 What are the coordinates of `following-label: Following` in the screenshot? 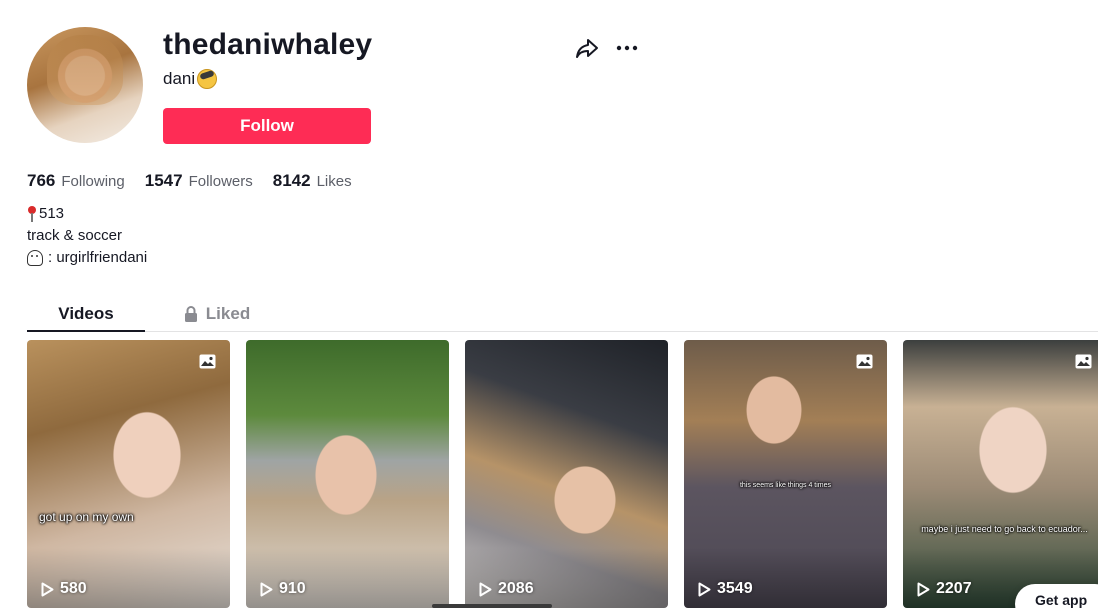 It's located at (93, 181).